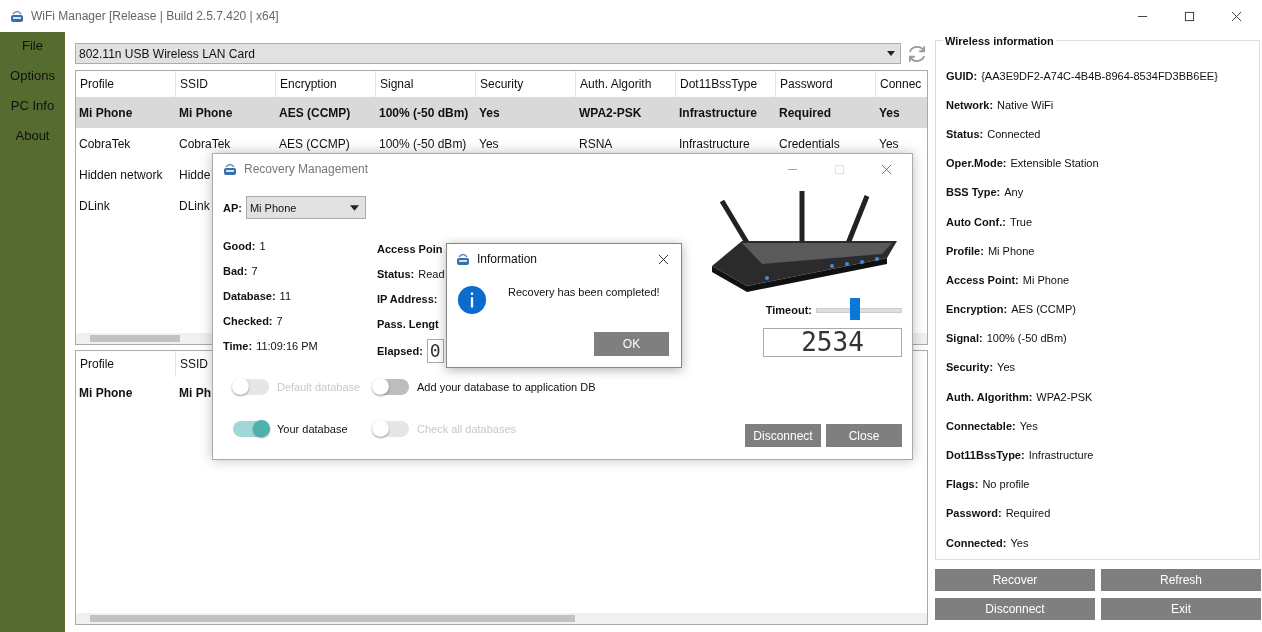  What do you see at coordinates (976, 542) in the screenshot?
I see `field-label: Connected:` at bounding box center [976, 542].